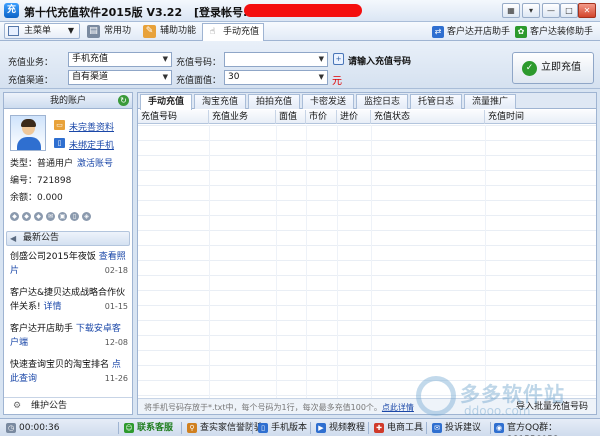  Describe the element at coordinates (551, 10) in the screenshot. I see `minimize-button: —` at that location.